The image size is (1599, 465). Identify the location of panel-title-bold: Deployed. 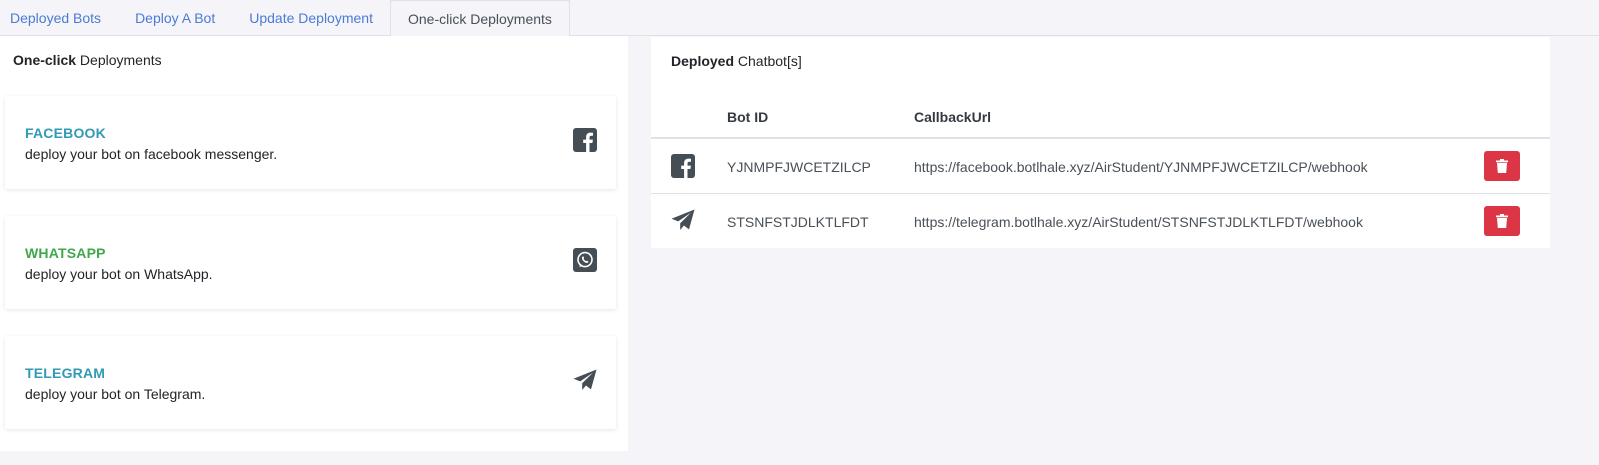
(703, 61).